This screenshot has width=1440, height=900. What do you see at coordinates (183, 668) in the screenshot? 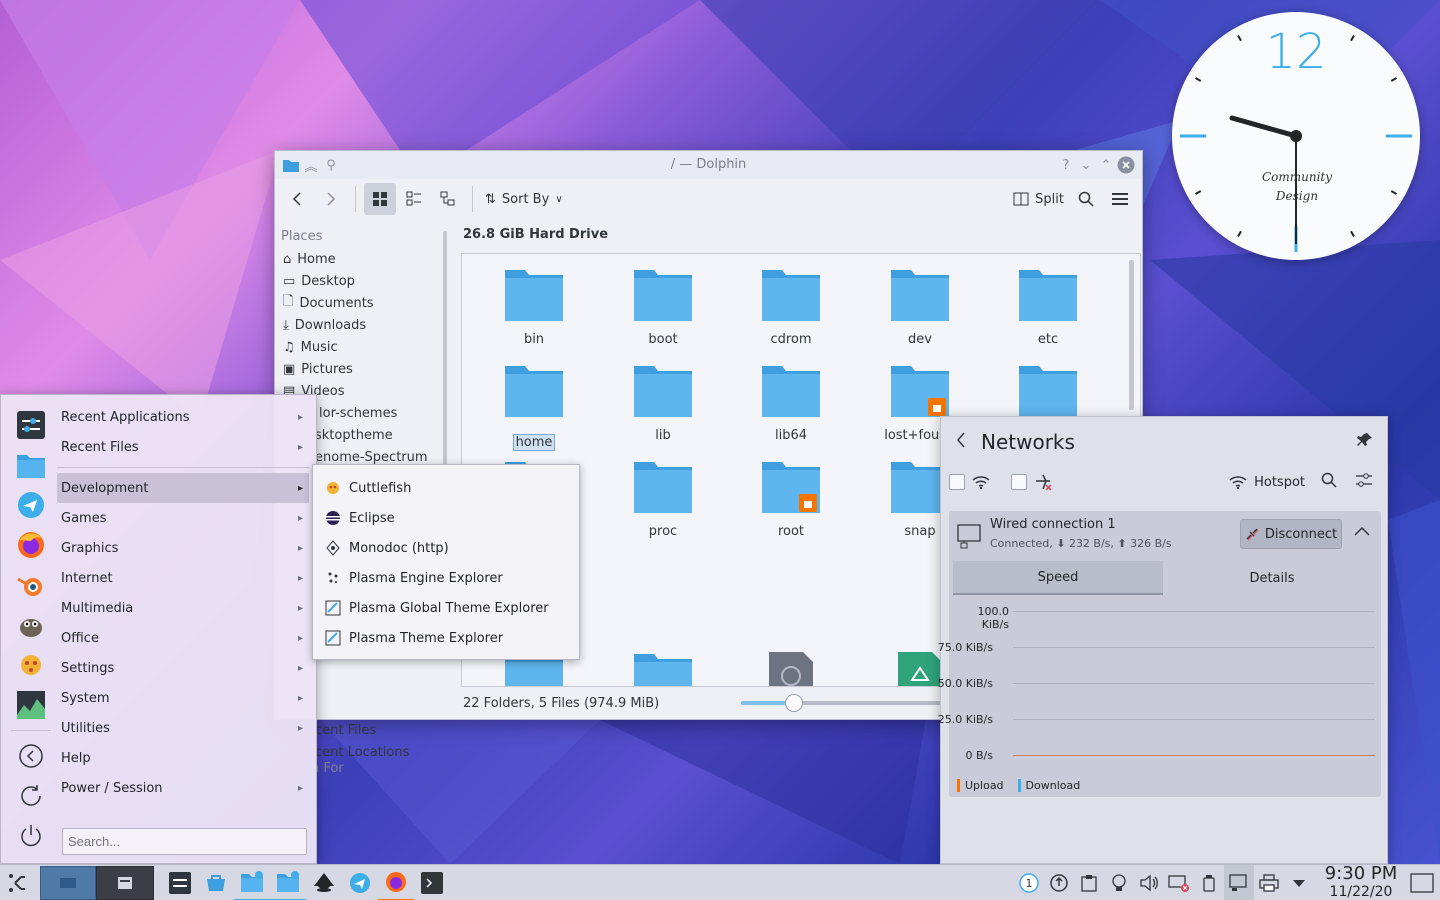
I see `menu-item-settings: Settings ▸` at bounding box center [183, 668].